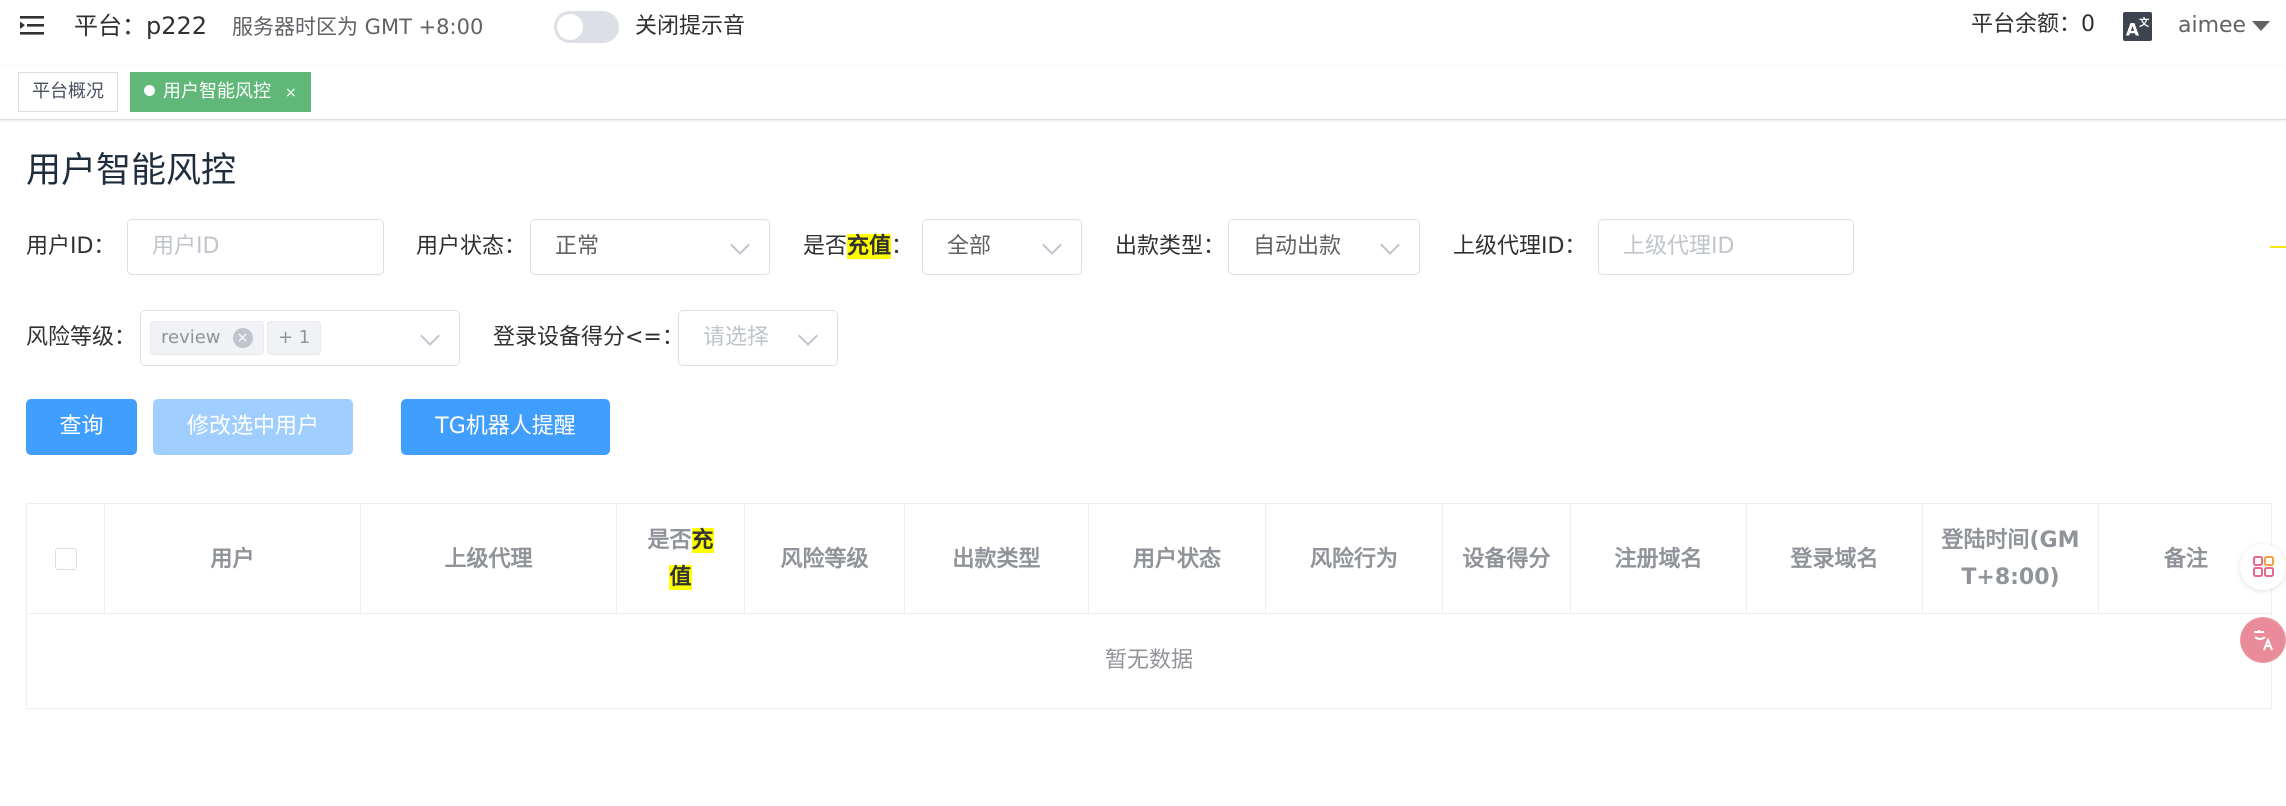 The width and height of the screenshot is (2286, 806). I want to click on col-recharge-text: 是否充值, so click(680, 559).